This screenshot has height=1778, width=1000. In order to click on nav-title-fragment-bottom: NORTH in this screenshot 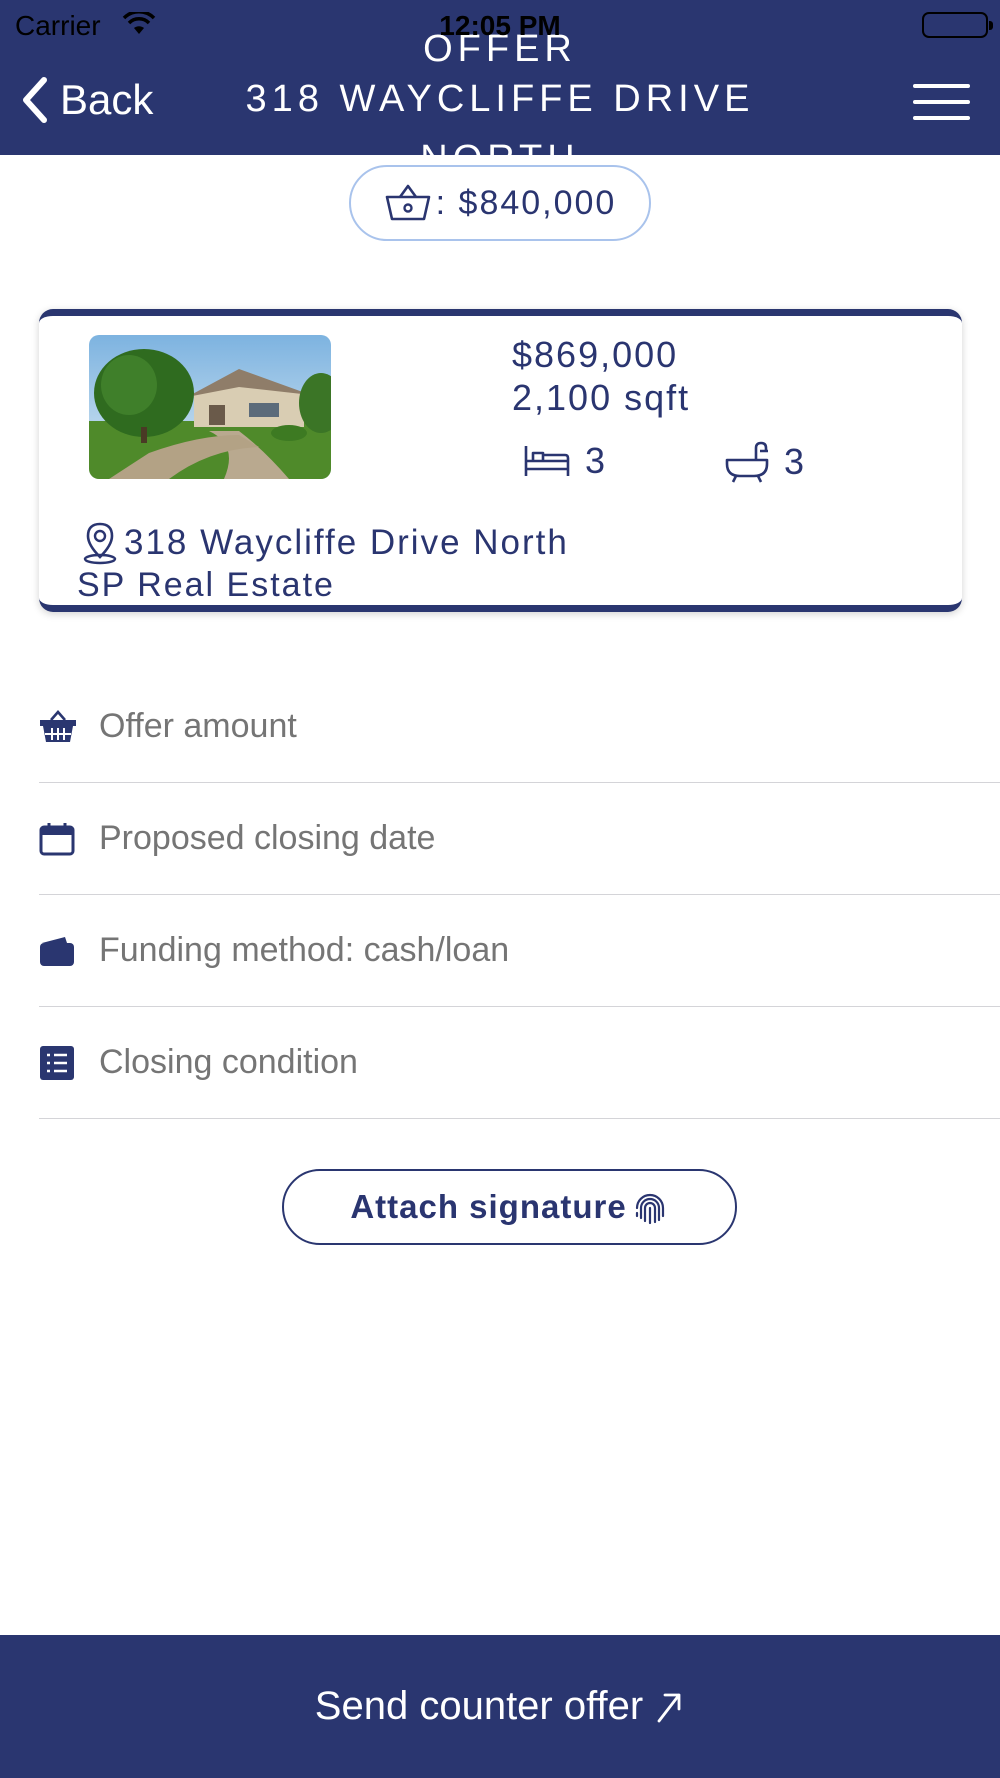, I will do `click(500, 146)`.